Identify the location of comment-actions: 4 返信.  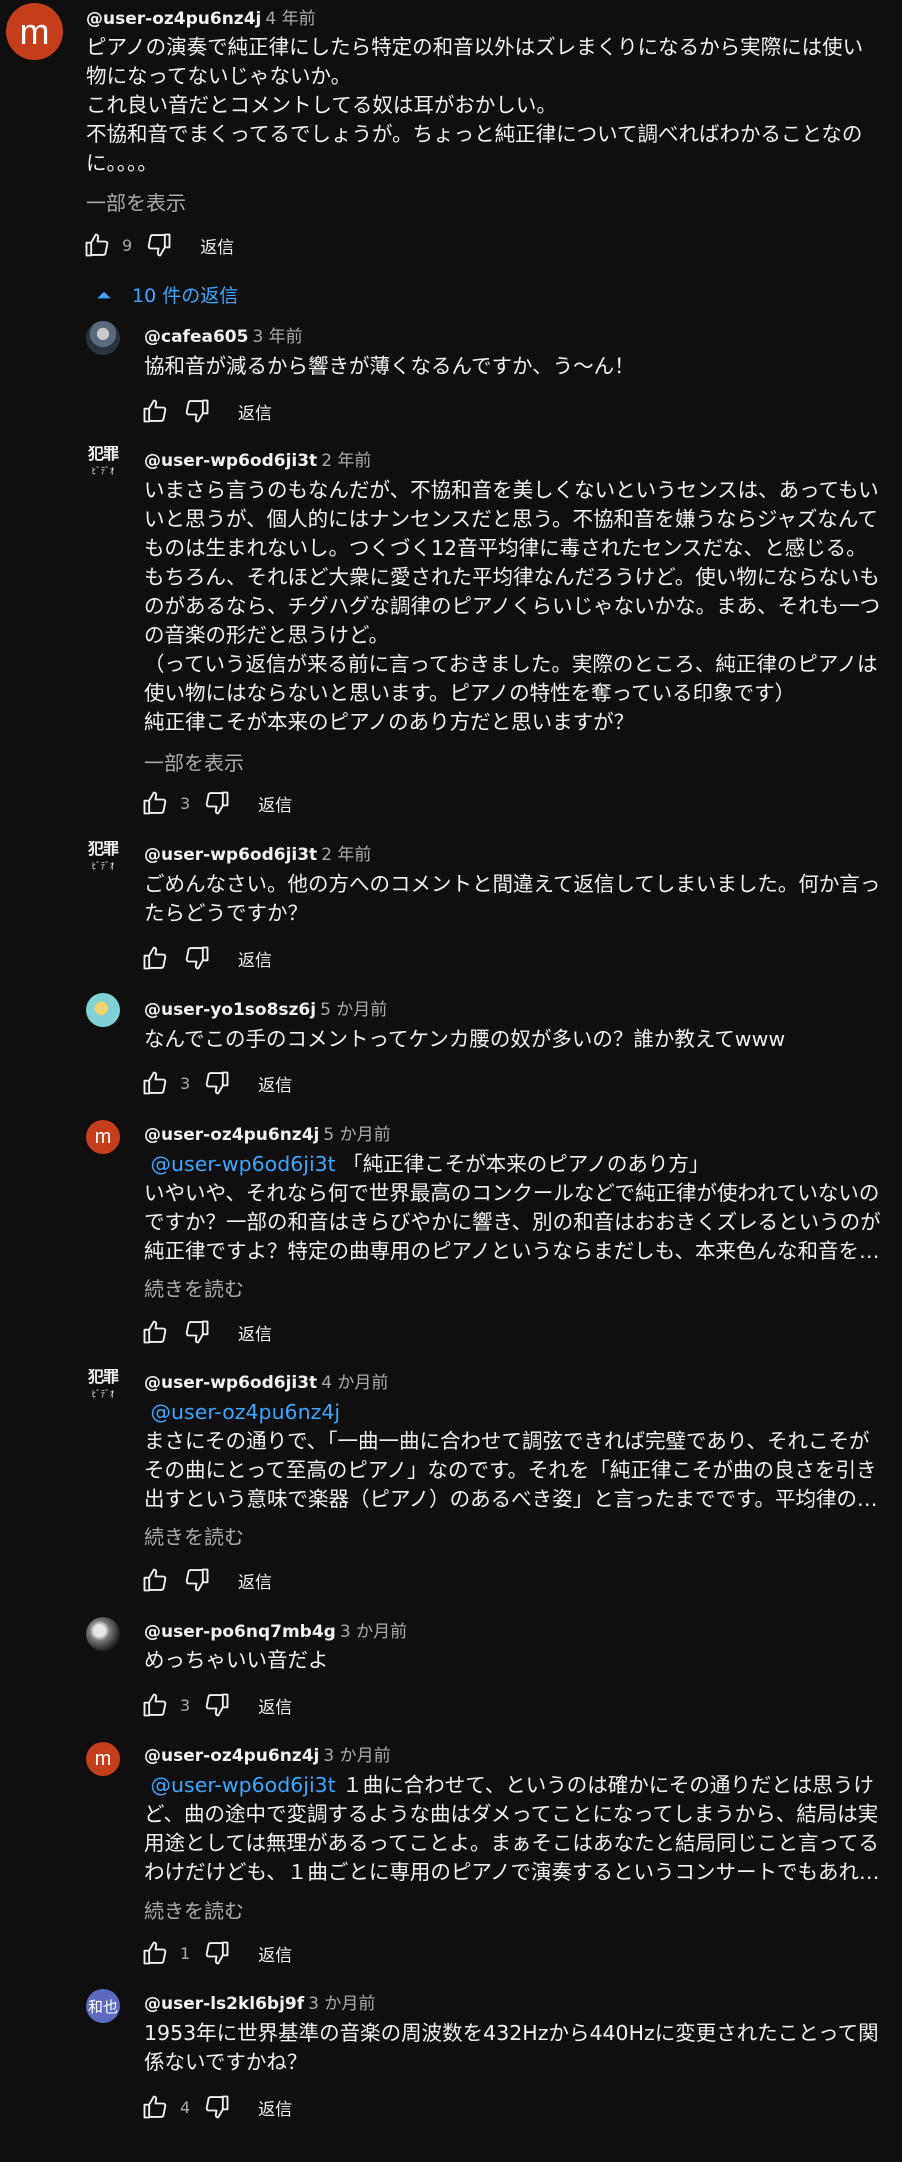
(216, 2107).